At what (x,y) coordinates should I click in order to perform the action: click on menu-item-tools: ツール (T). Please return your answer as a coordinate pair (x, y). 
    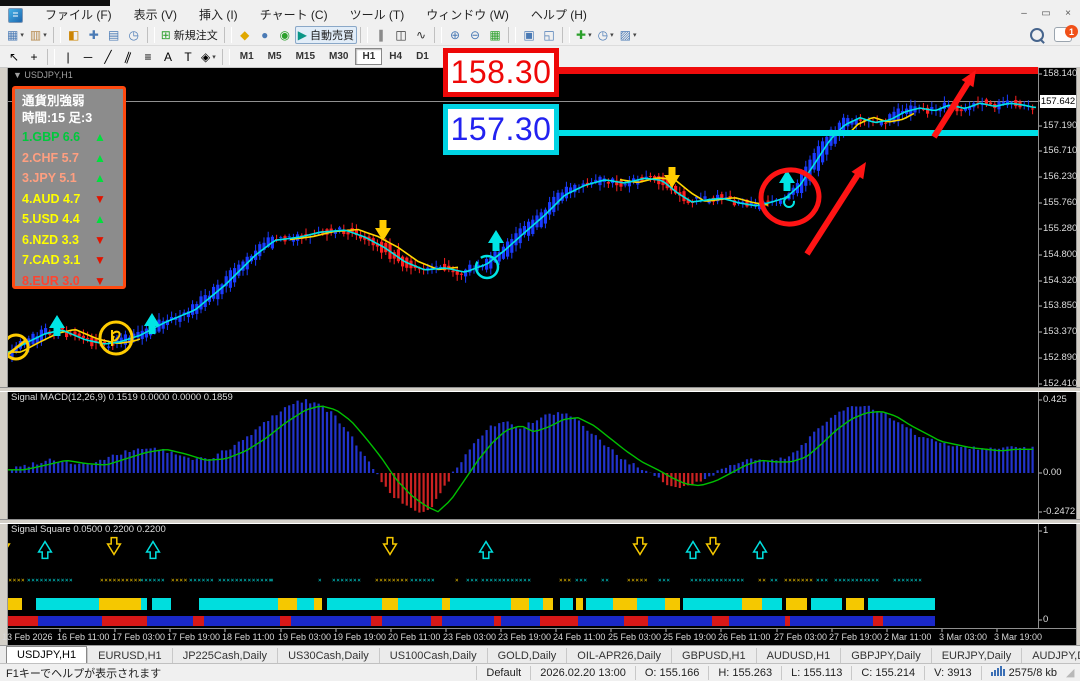
    Looking at the image, I should click on (377, 15).